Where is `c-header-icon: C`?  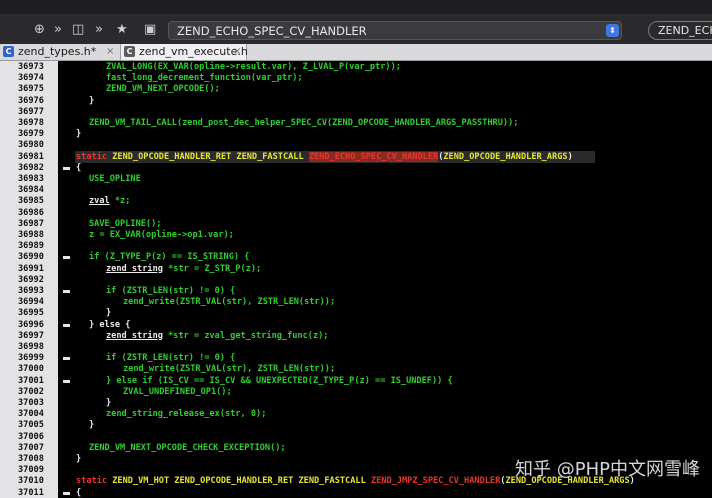 c-header-icon: C is located at coordinates (8, 51).